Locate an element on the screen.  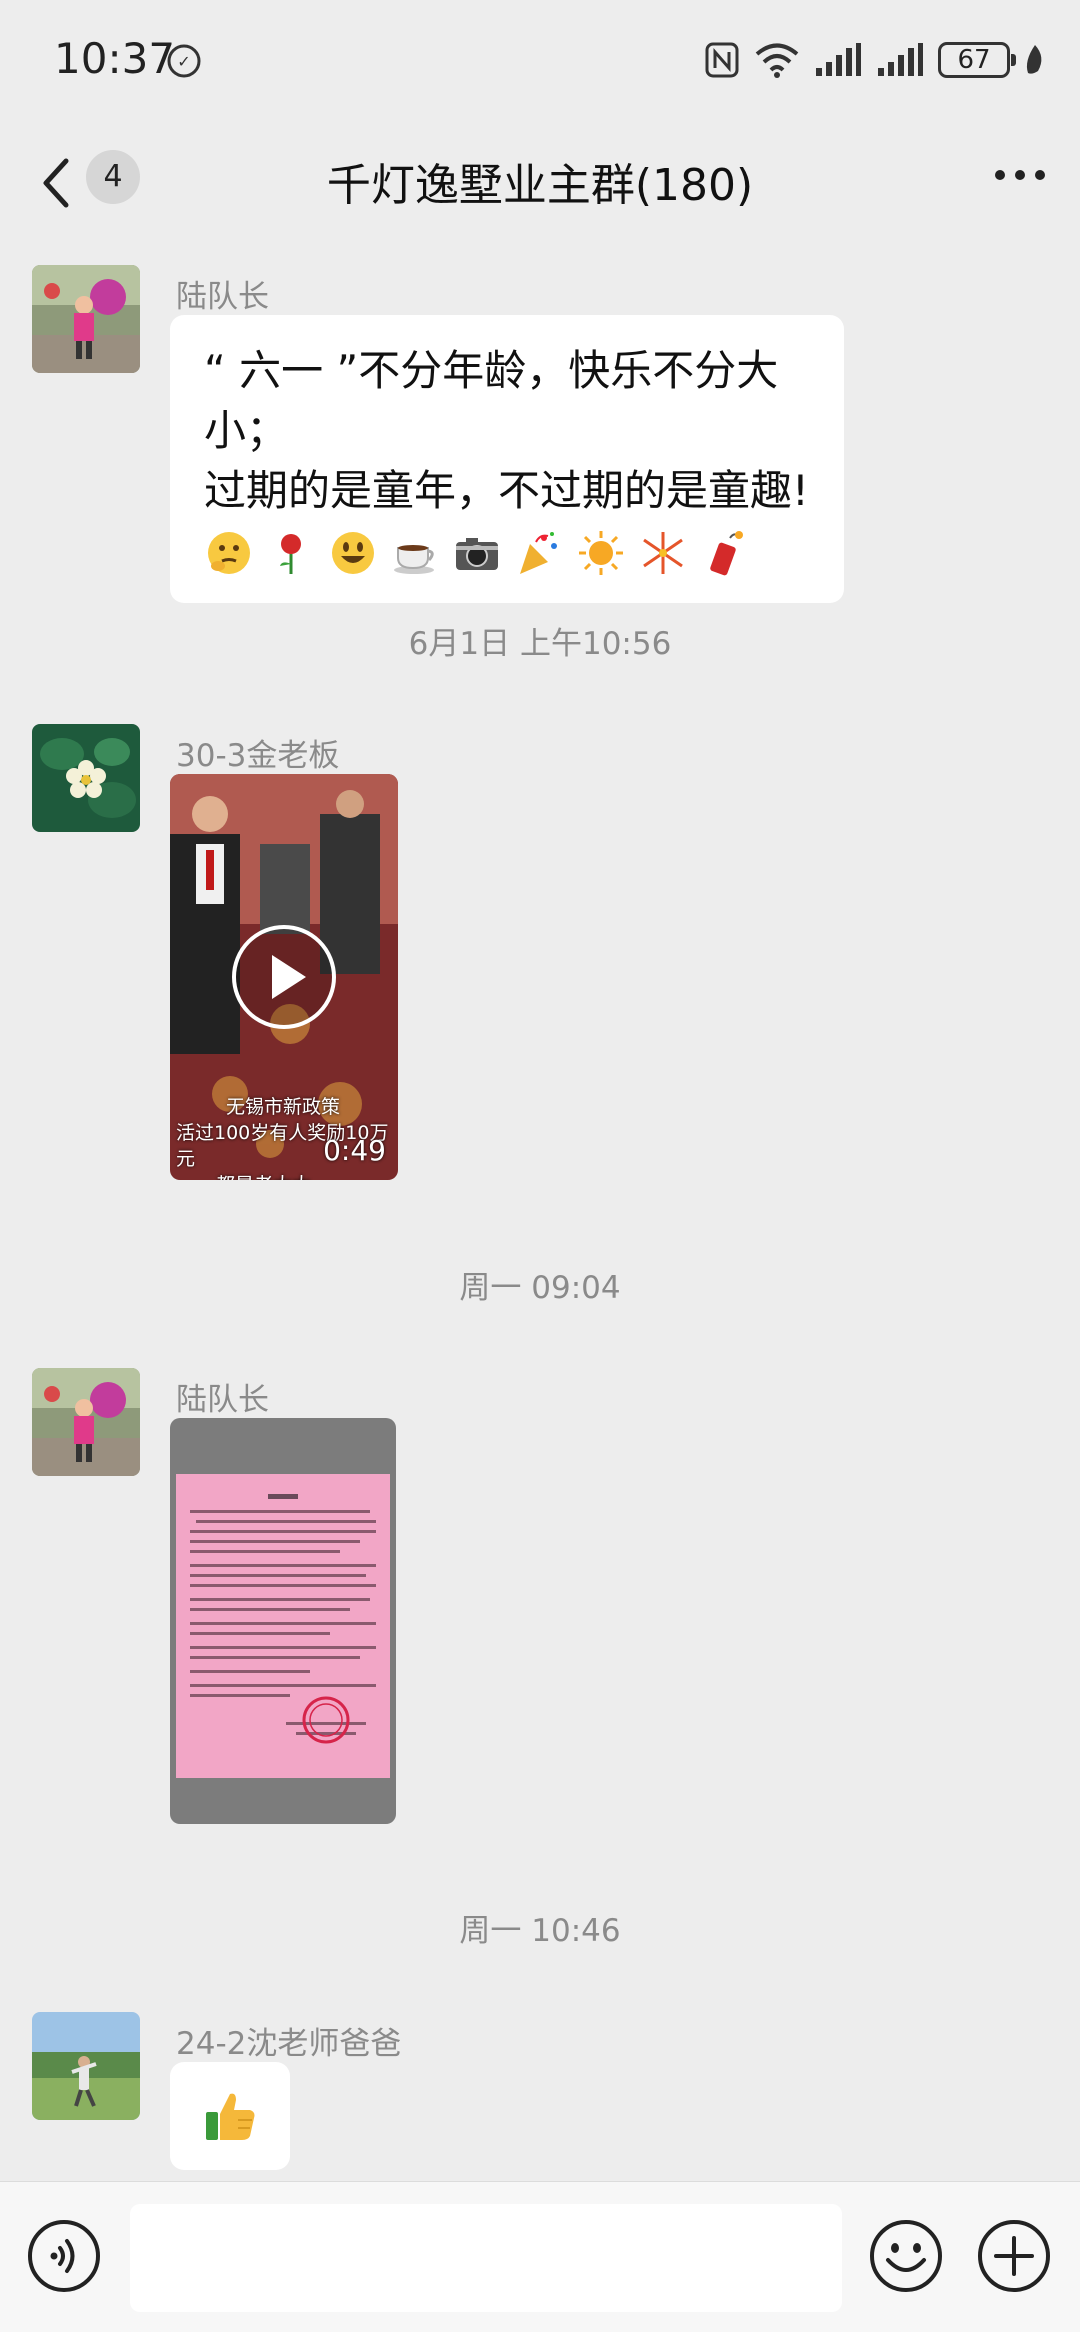
video-caption-line: 无锡市新政策 is located at coordinates (283, 1107).